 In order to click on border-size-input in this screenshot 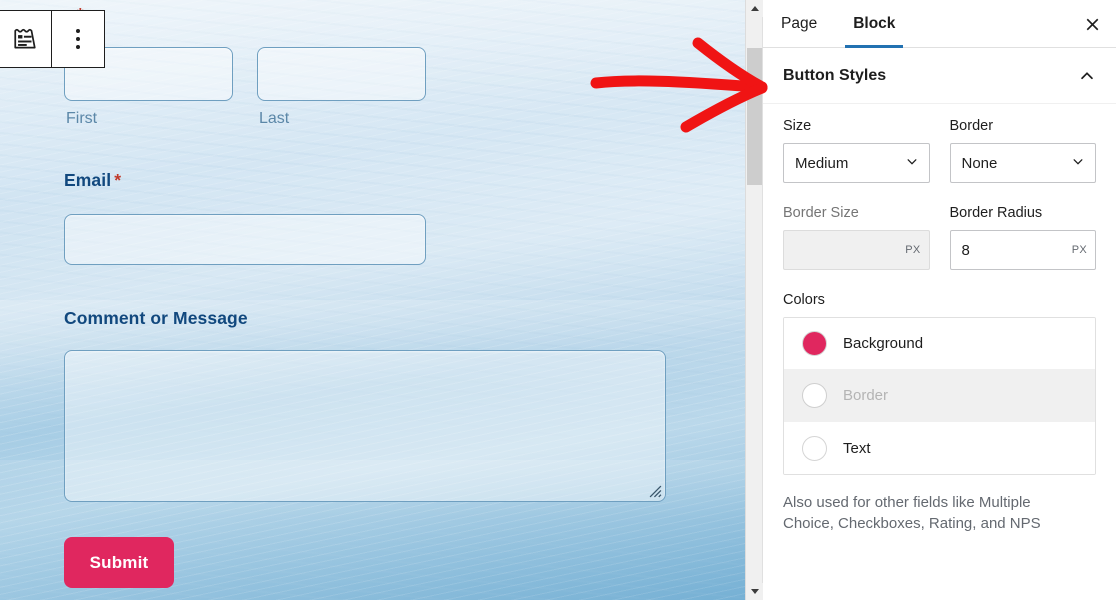, I will do `click(856, 250)`.